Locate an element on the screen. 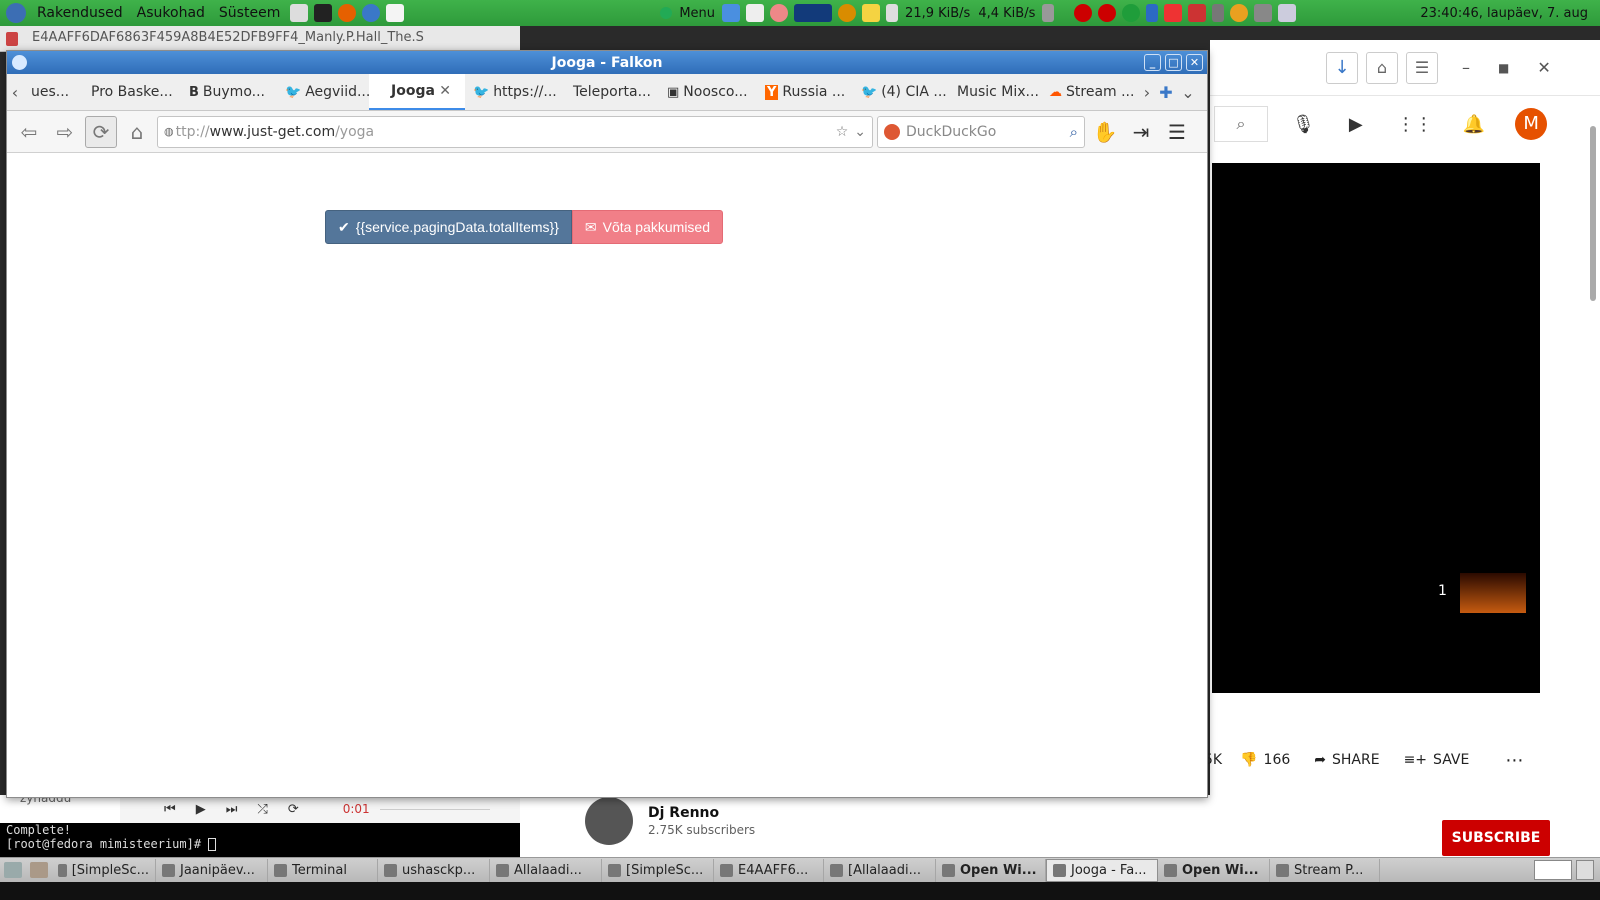  subscribe-button: SUBSCRIBE is located at coordinates (1496, 838).